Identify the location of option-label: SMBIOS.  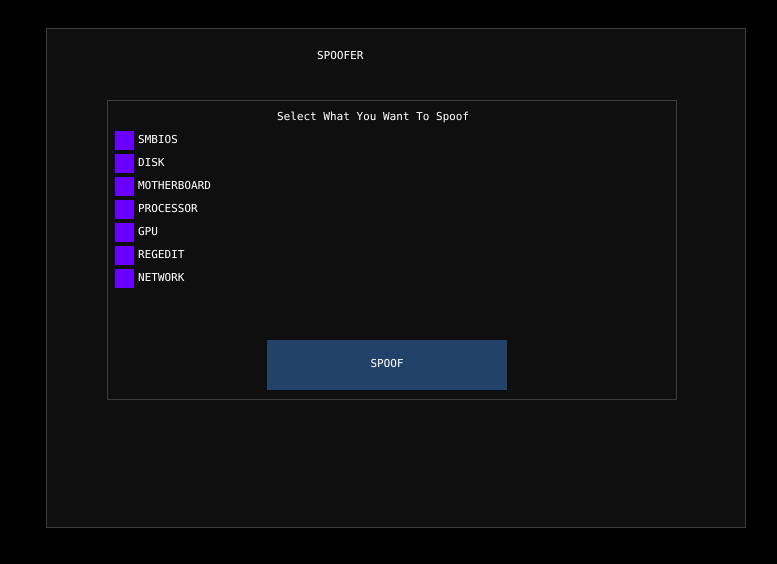
(158, 140).